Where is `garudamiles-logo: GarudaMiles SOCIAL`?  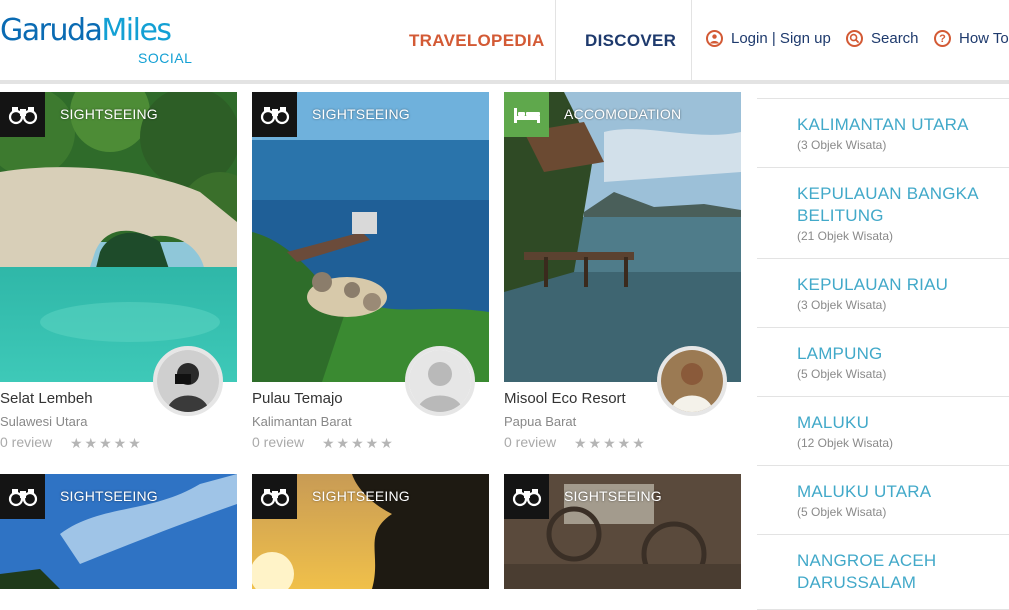
garudamiles-logo: GarudaMiles SOCIAL is located at coordinates (96, 40).